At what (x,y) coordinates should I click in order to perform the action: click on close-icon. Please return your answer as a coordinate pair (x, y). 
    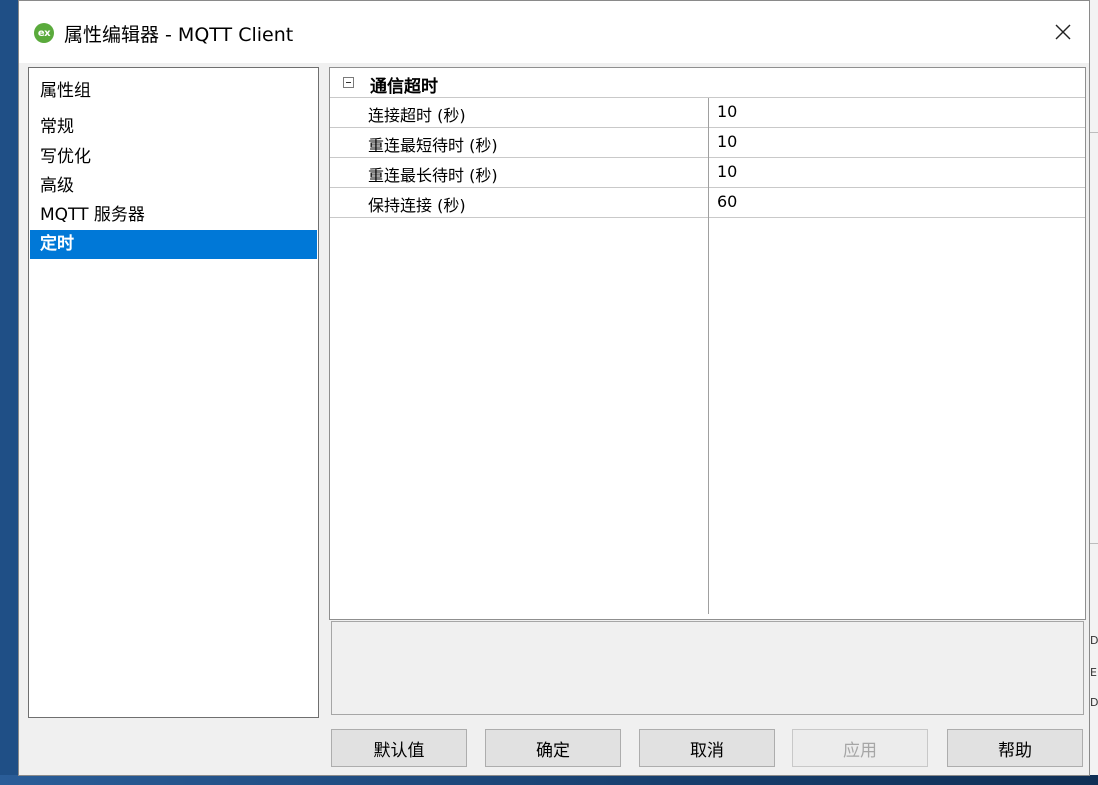
    Looking at the image, I should click on (1063, 32).